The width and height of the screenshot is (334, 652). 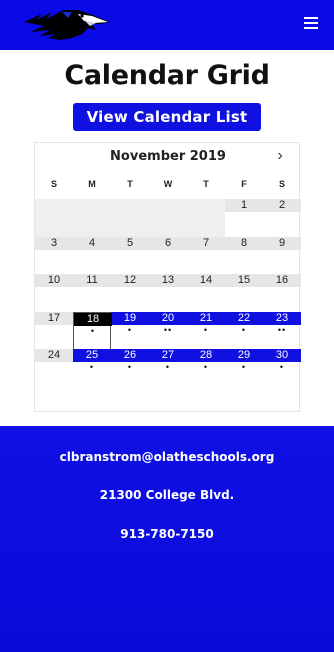 What do you see at coordinates (167, 75) in the screenshot?
I see `page-title: Calendar Grid` at bounding box center [167, 75].